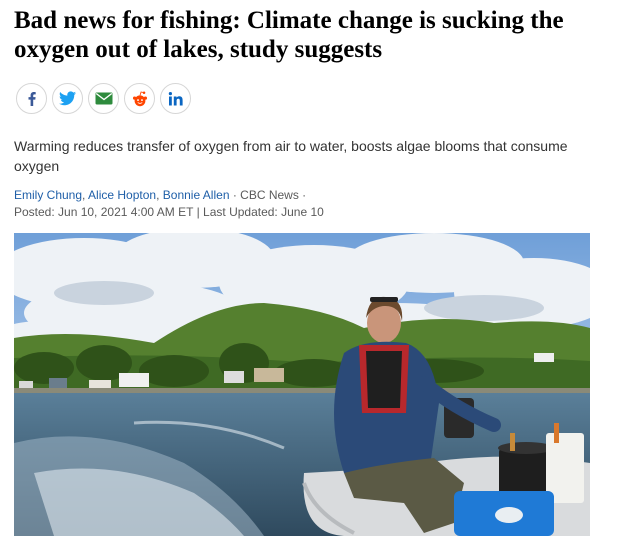  I want to click on email-icon, so click(103, 98).